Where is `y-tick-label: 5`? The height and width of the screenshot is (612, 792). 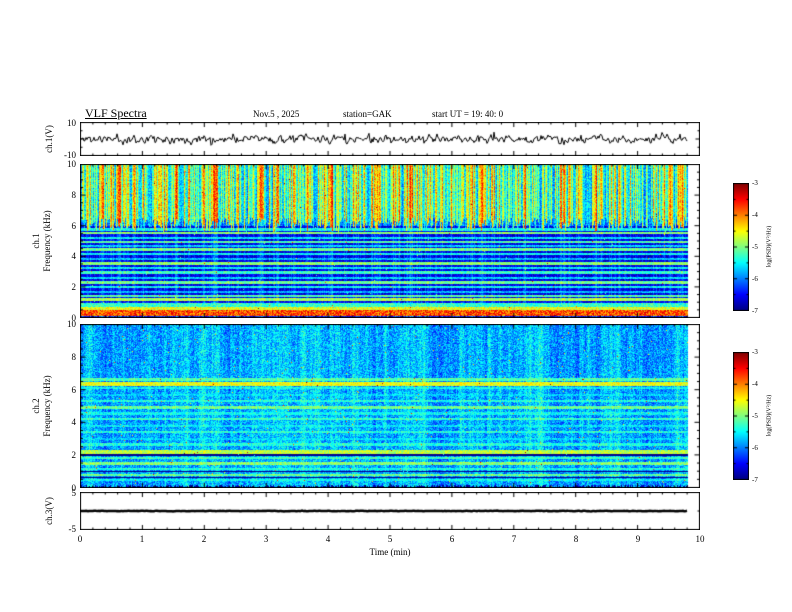 y-tick-label: 5 is located at coordinates (74, 493).